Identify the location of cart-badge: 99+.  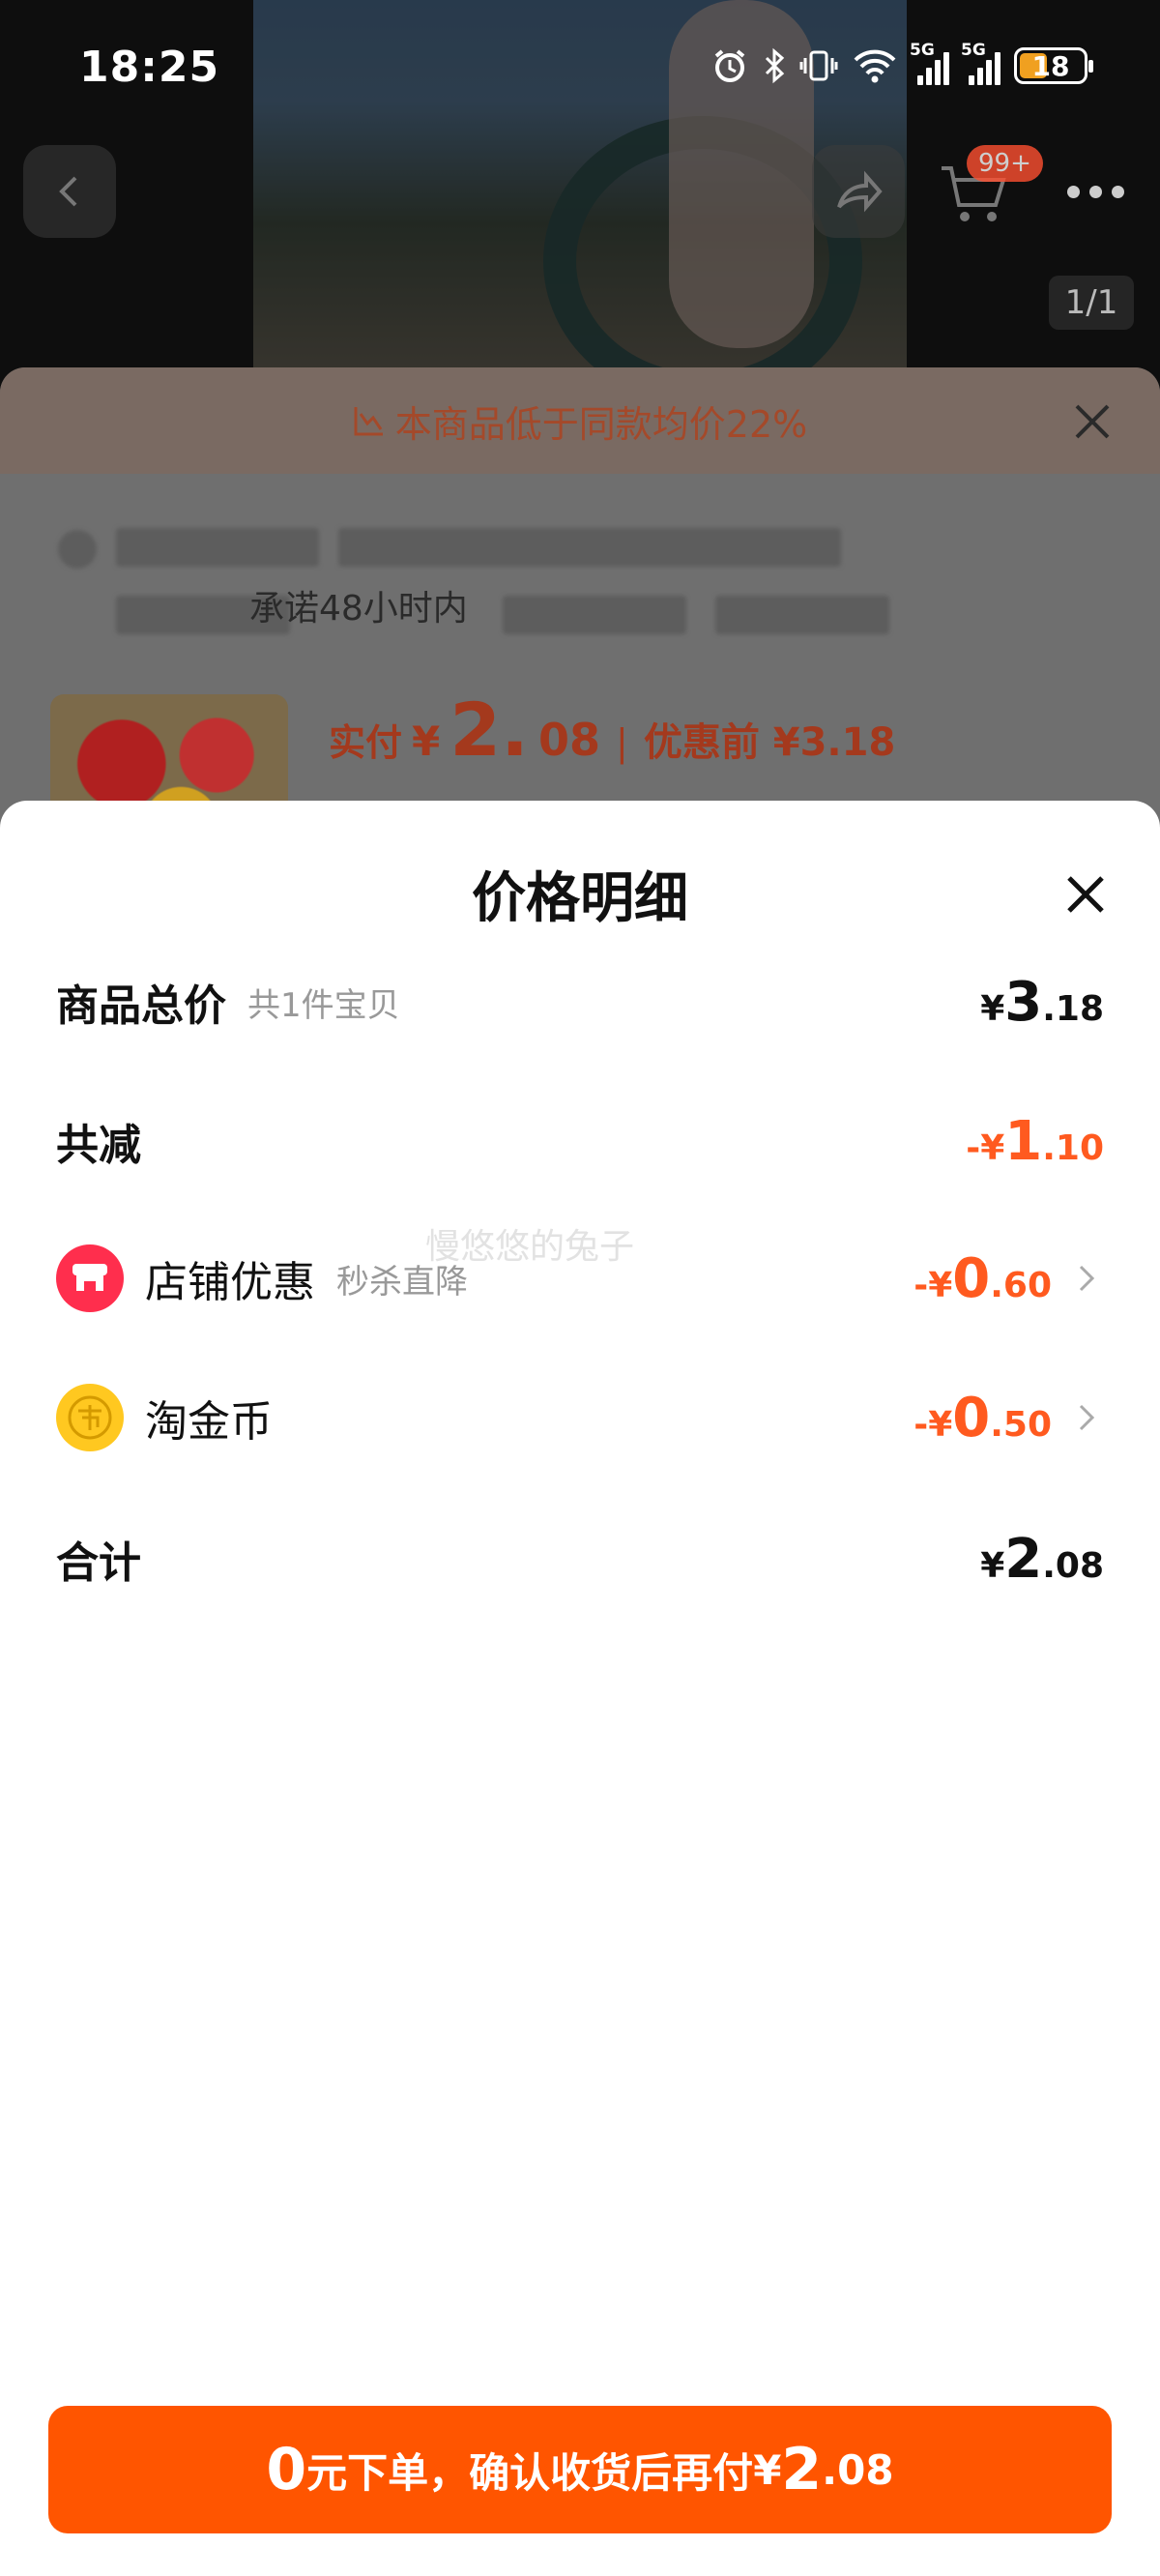
(1005, 163).